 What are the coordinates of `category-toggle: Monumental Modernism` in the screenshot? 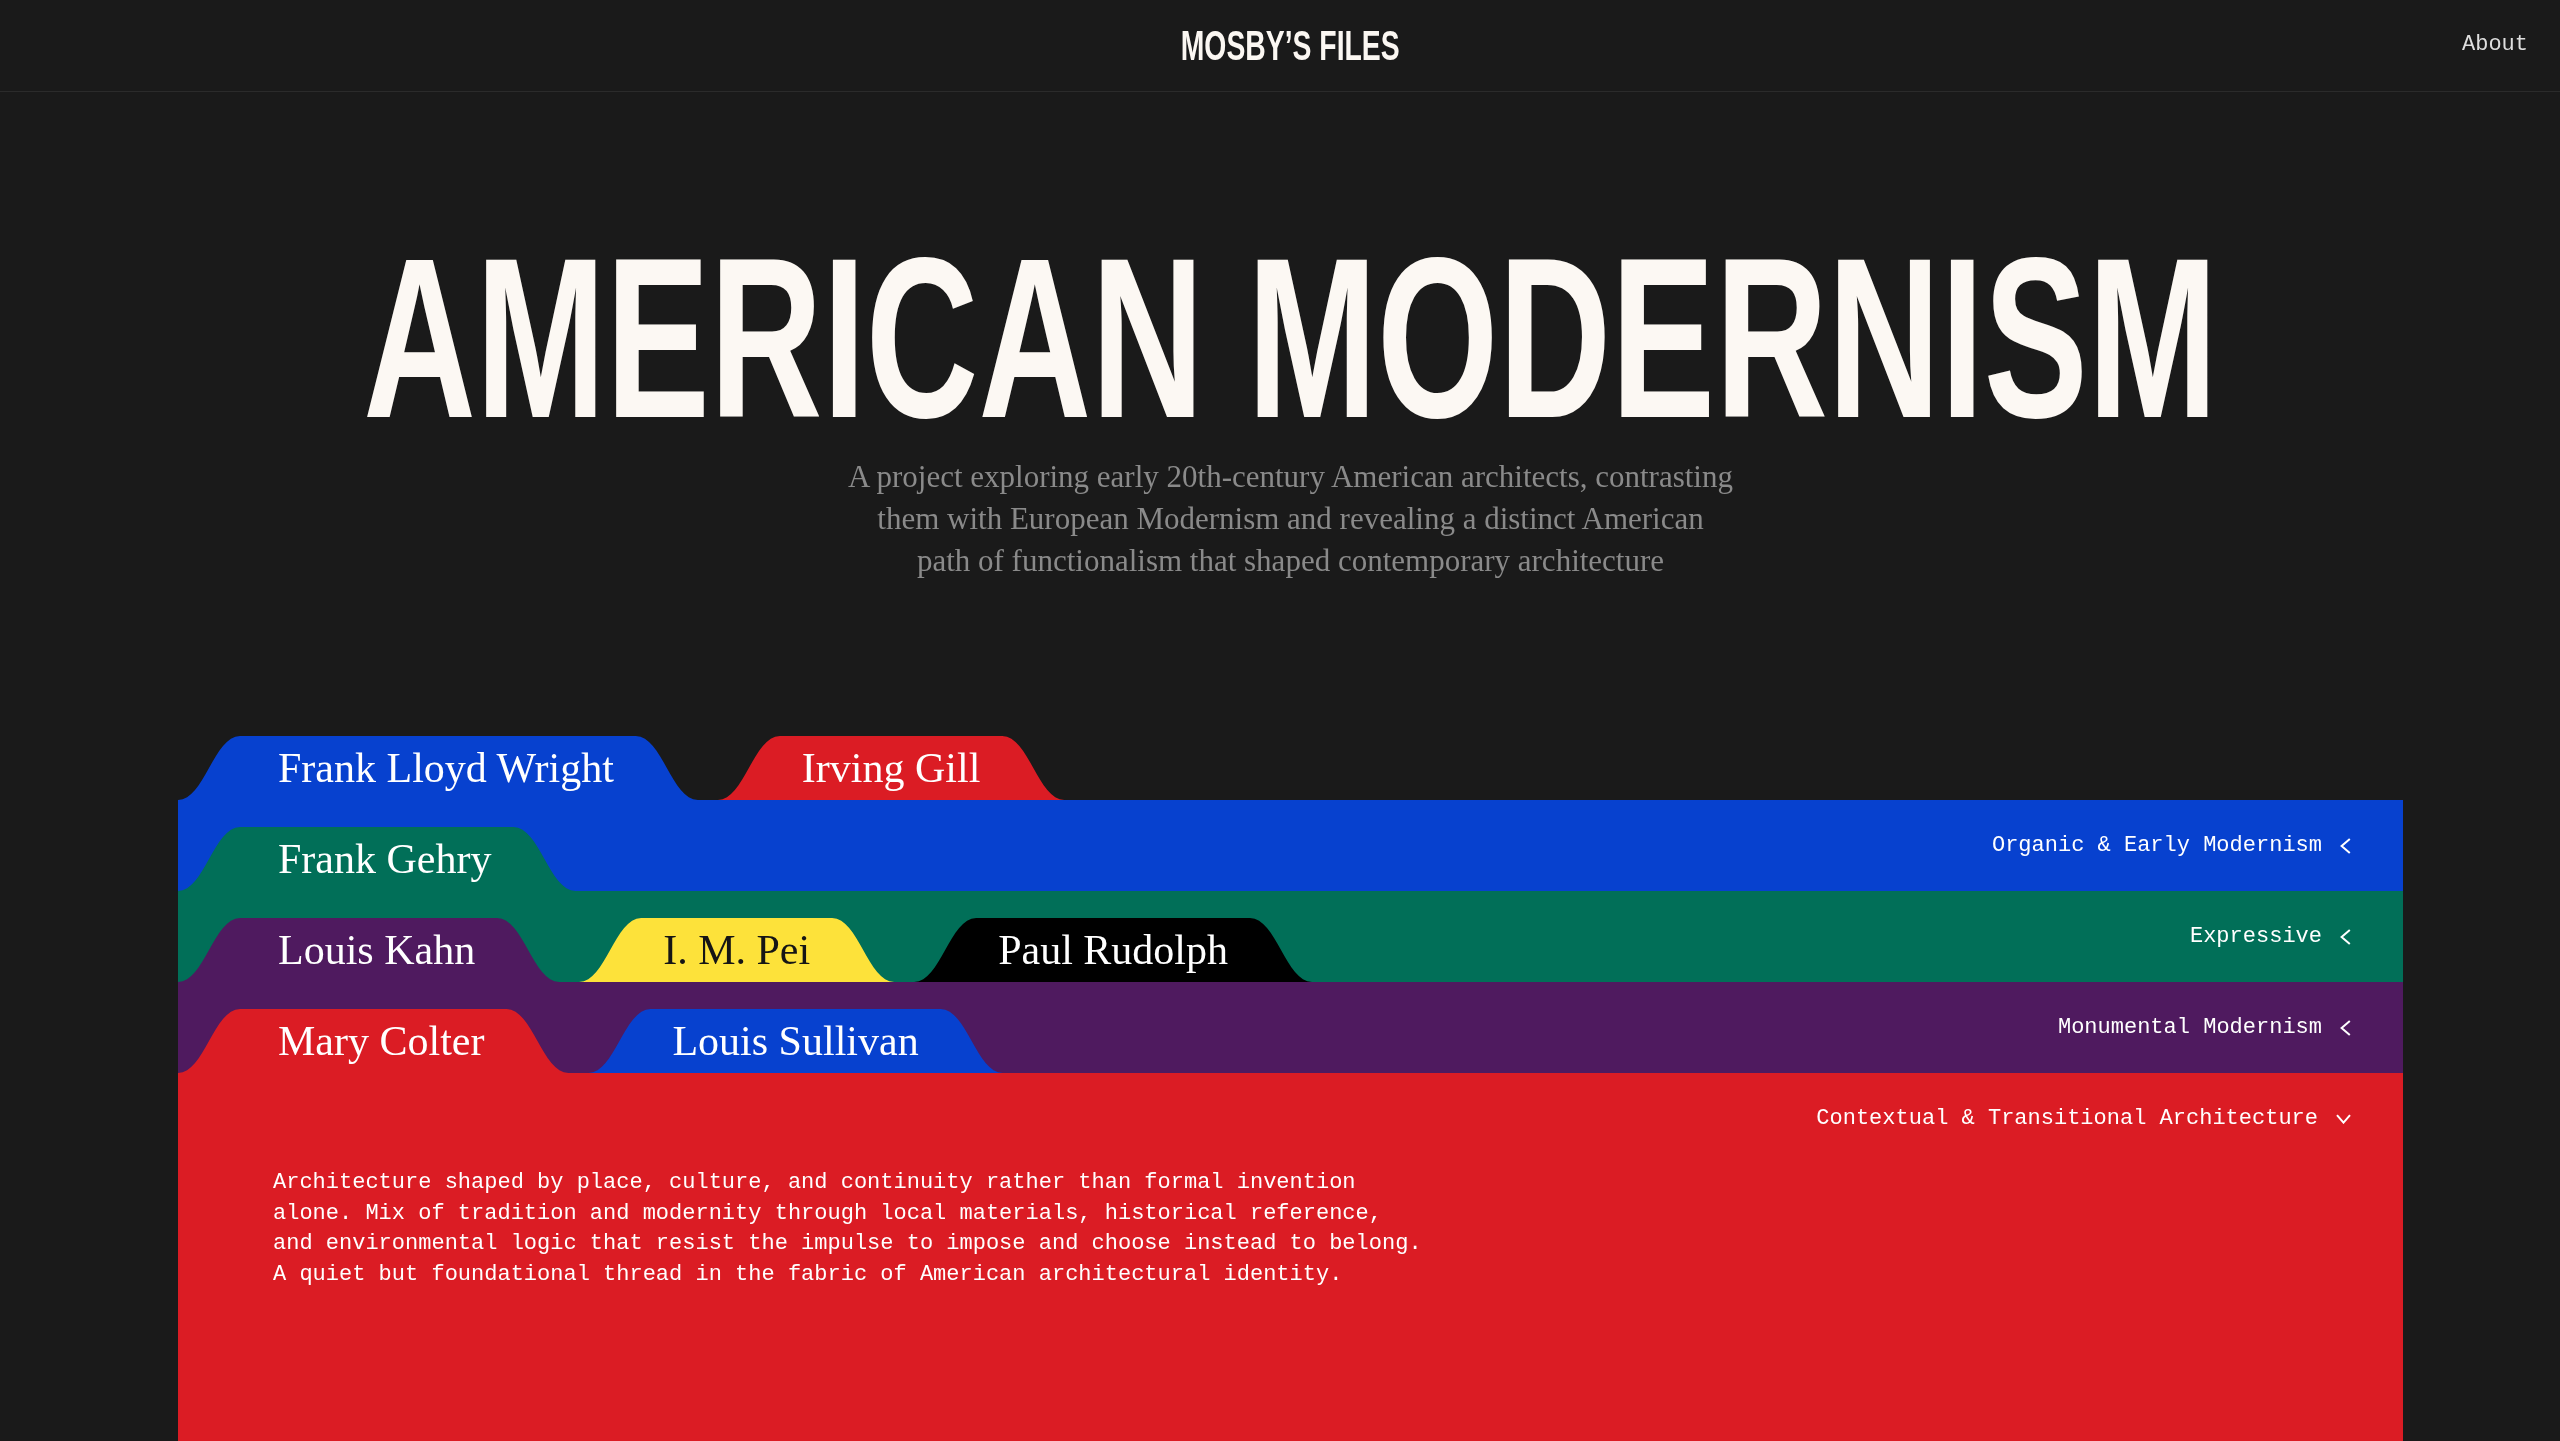 It's located at (2204, 1027).